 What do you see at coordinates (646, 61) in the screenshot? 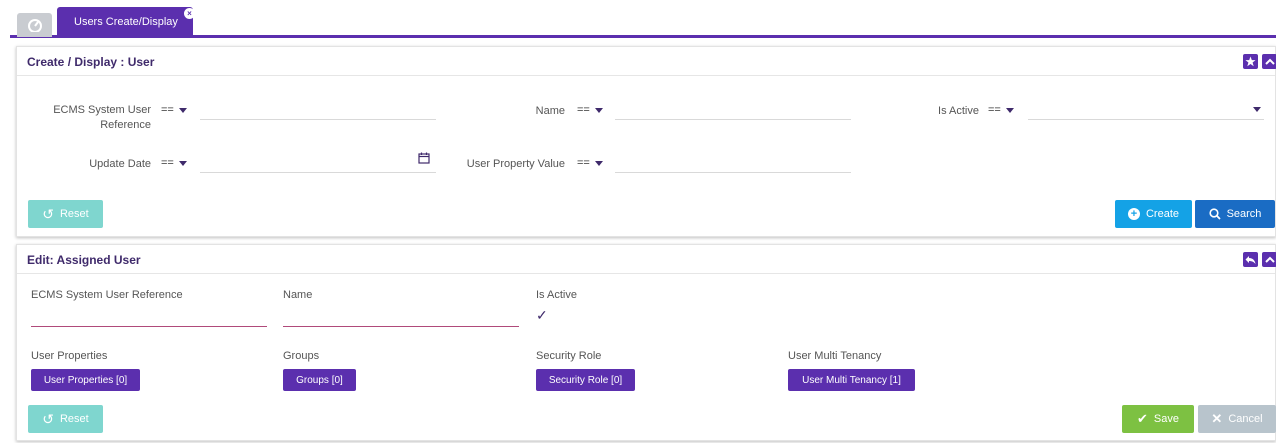
I see `panel-header: Create / Display : User` at bounding box center [646, 61].